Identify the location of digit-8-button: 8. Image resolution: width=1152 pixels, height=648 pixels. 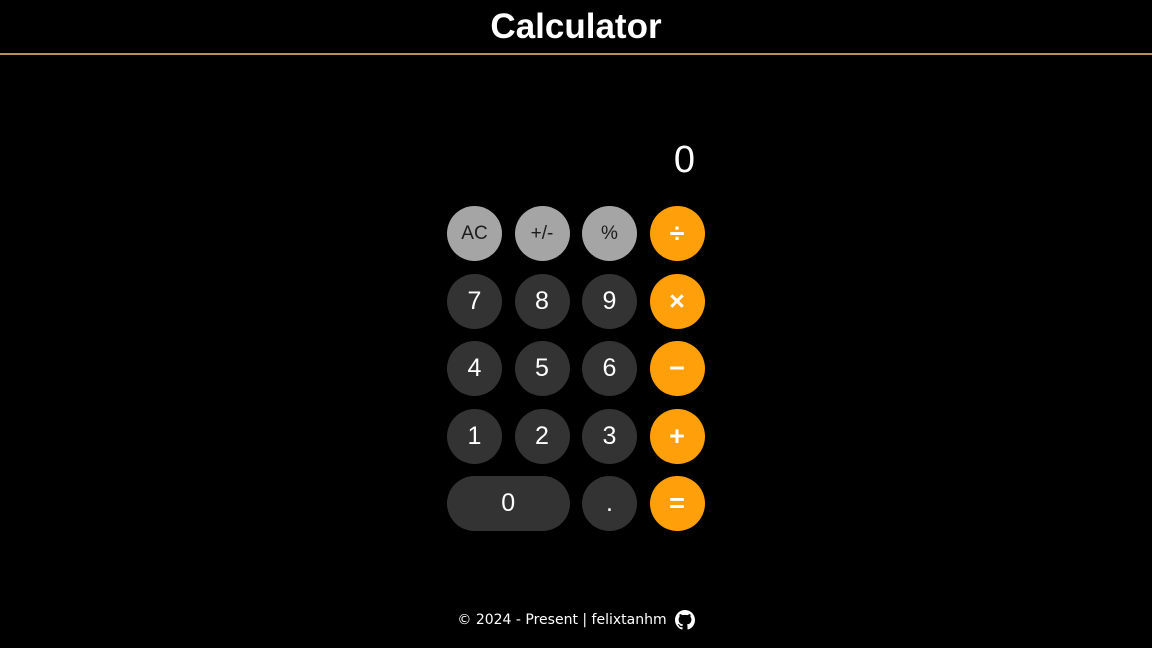
(542, 301).